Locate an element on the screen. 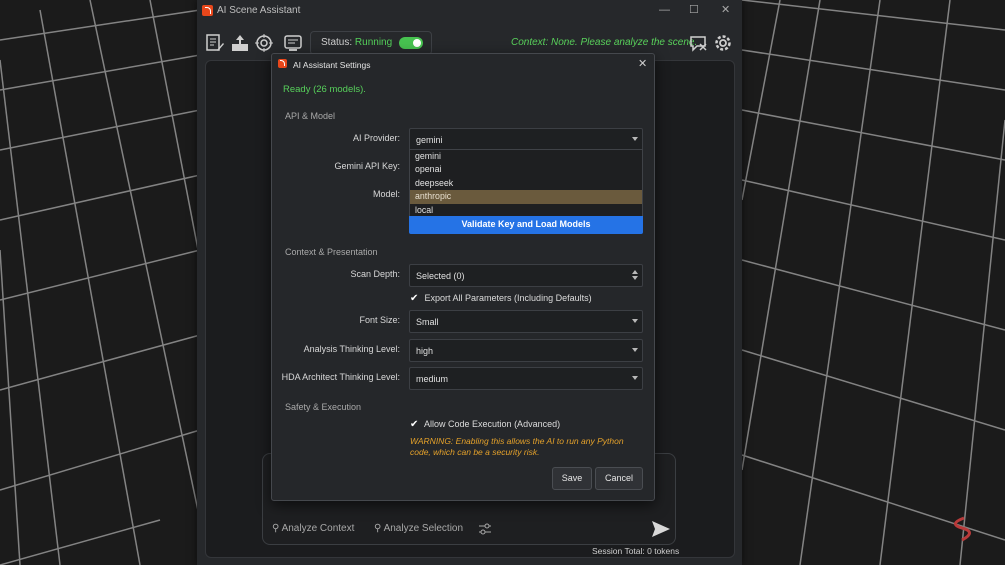 This screenshot has width=1005, height=565. status-value: Running is located at coordinates (373, 42).